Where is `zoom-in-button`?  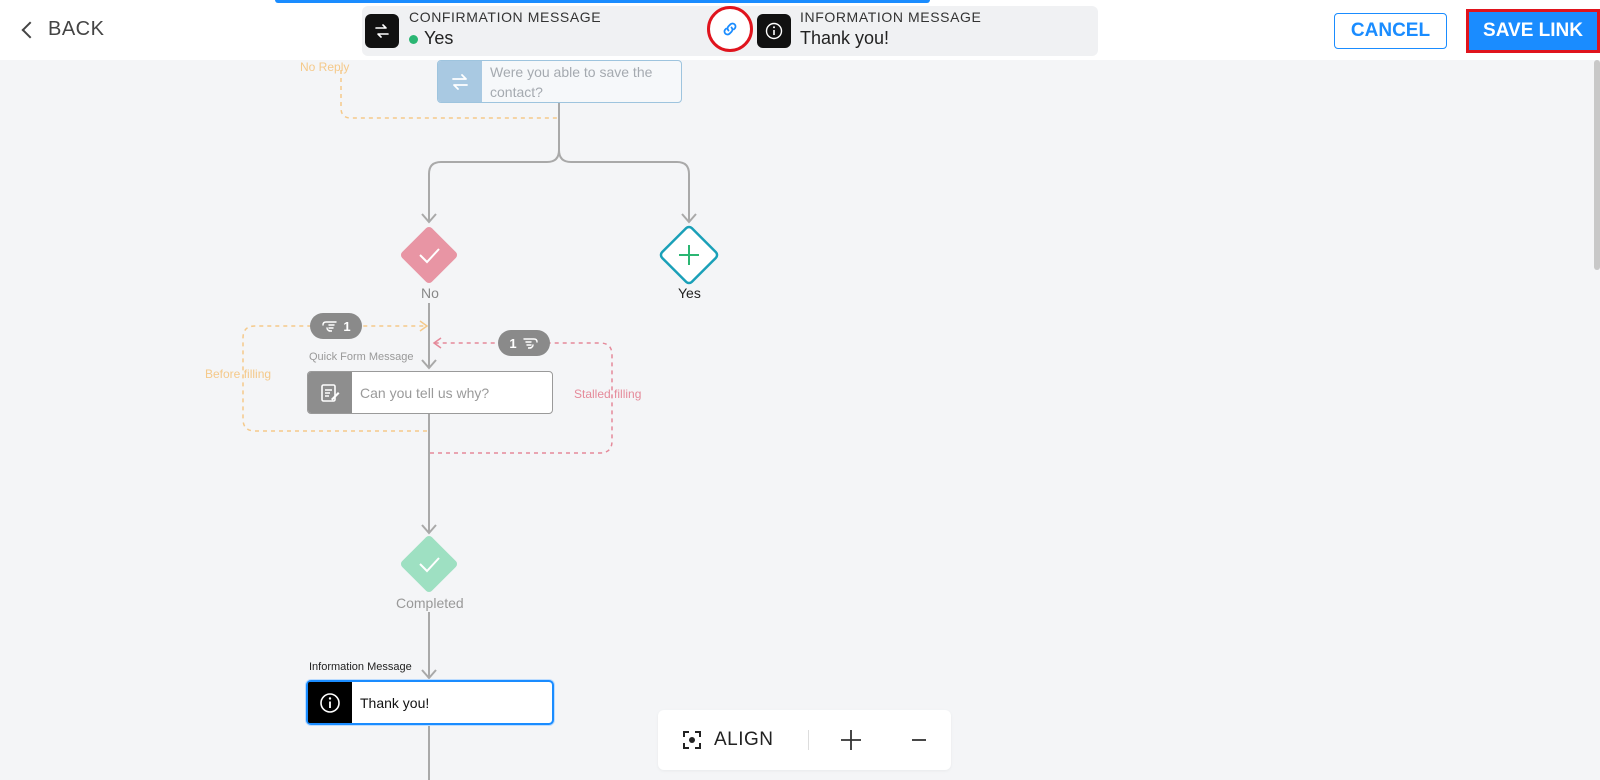
zoom-in-button is located at coordinates (851, 740).